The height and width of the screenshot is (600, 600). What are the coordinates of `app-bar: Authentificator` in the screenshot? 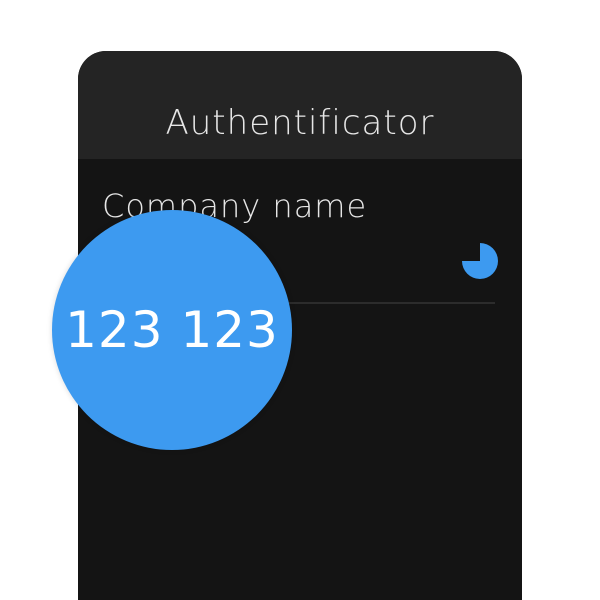 It's located at (300, 105).